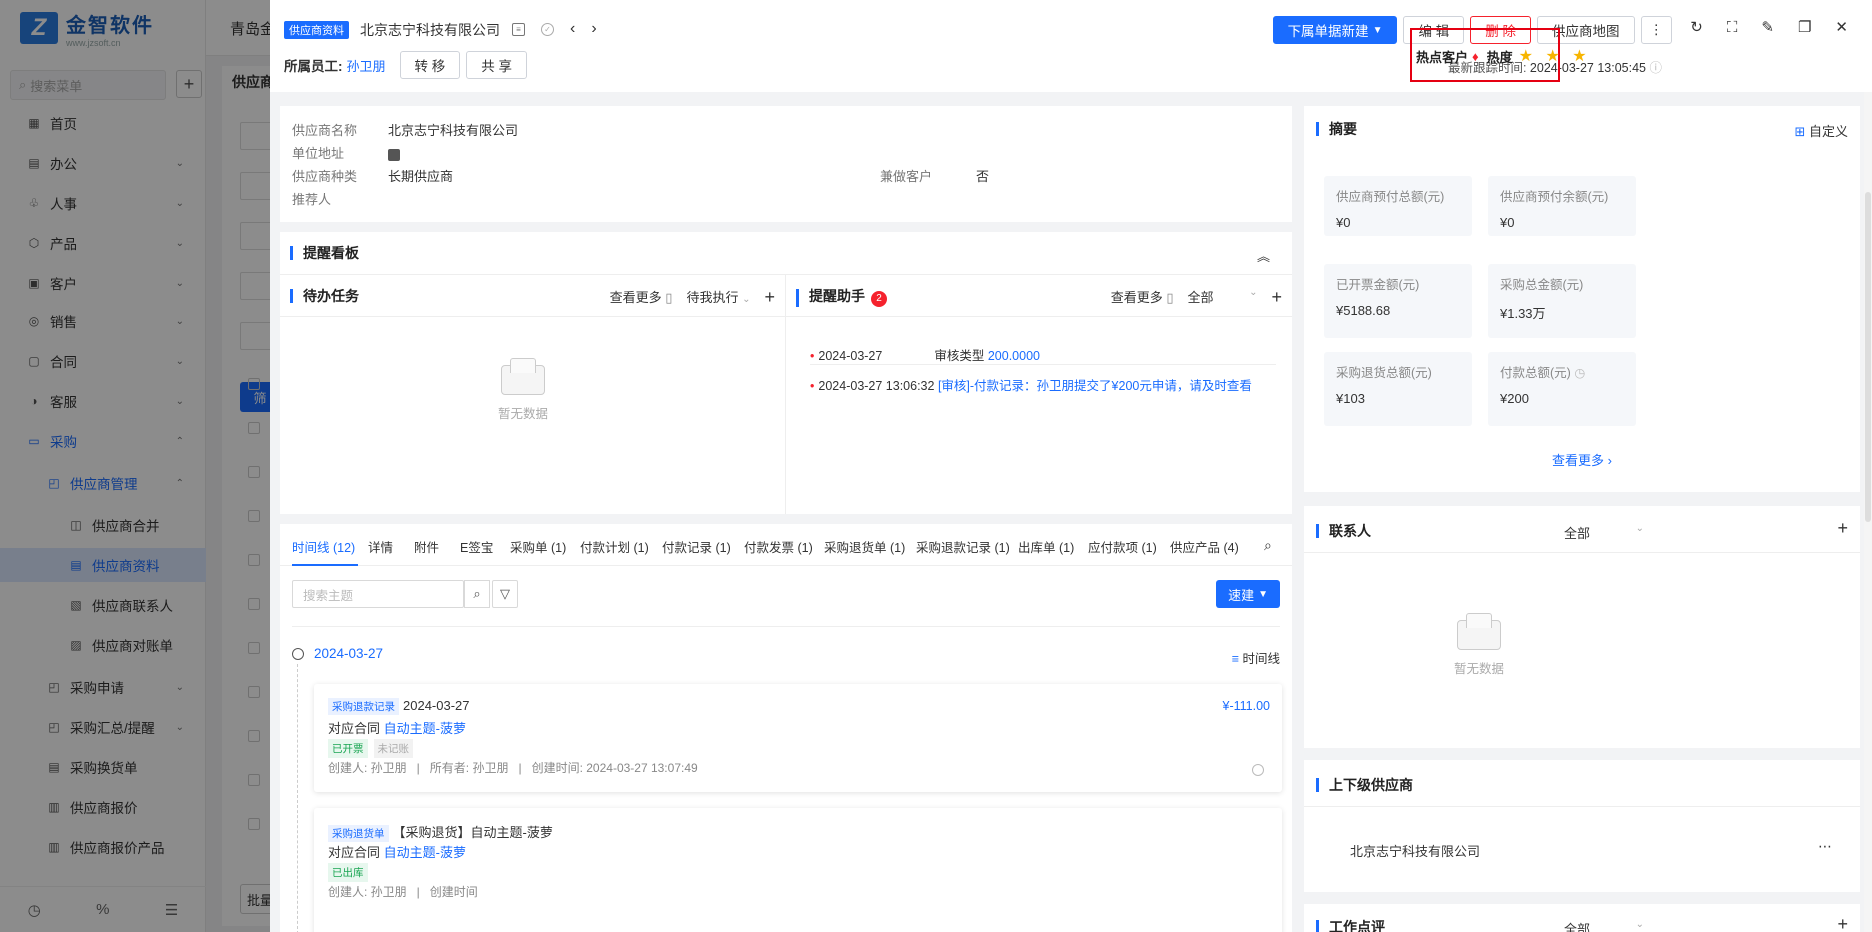 The image size is (1872, 932). Describe the element at coordinates (1604, 925) in the screenshot. I see `work-review-filter-select: 全部 ⌄` at that location.